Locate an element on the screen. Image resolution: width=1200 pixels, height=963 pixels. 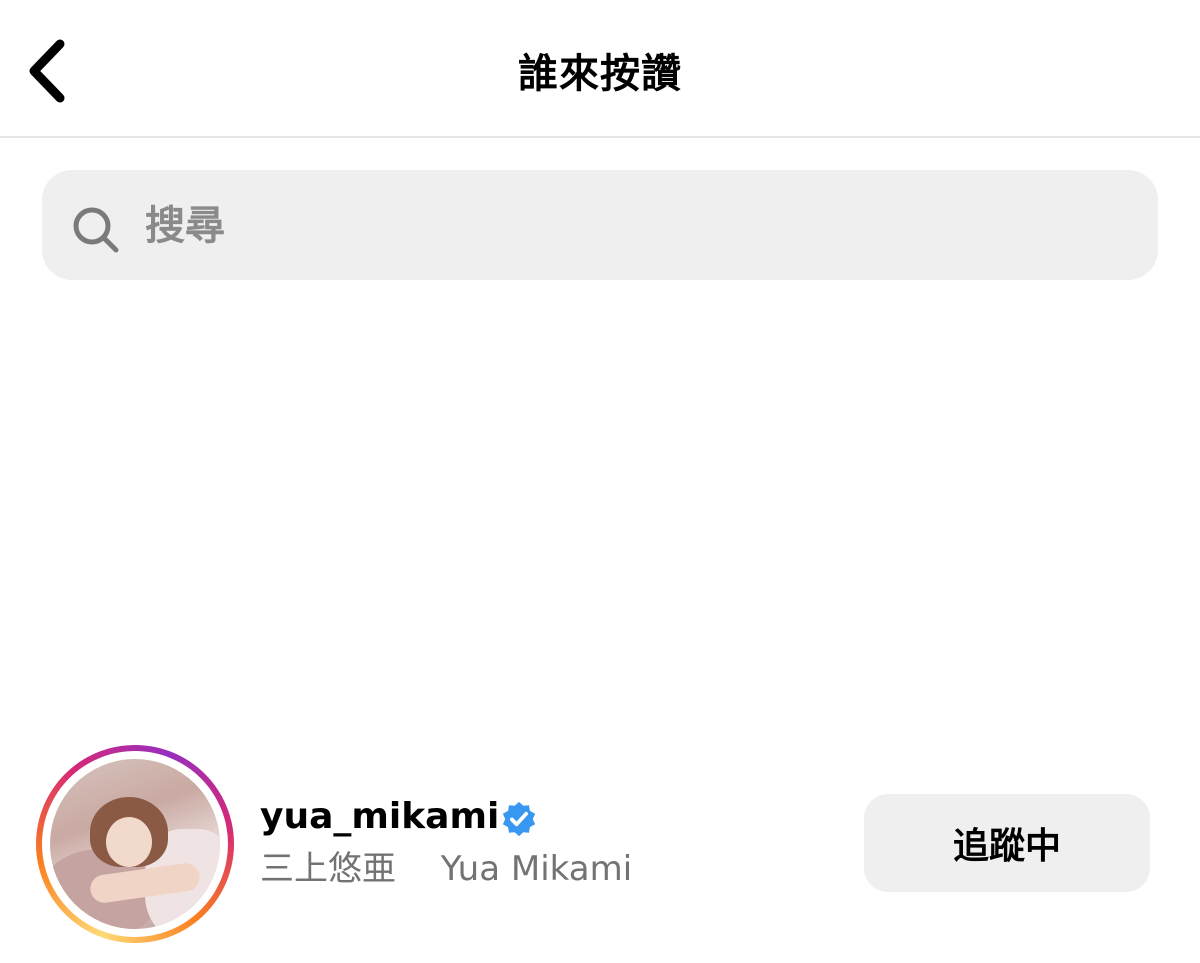
avatar-face is located at coordinates (129, 842).